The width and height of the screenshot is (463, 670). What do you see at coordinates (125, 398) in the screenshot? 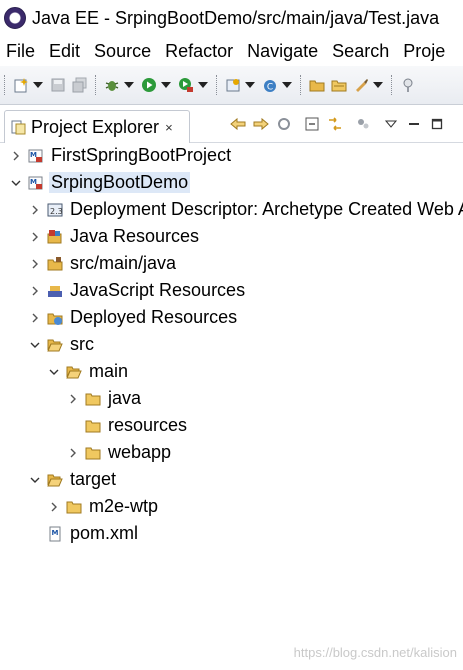
I see `tree-item-label: java` at bounding box center [125, 398].